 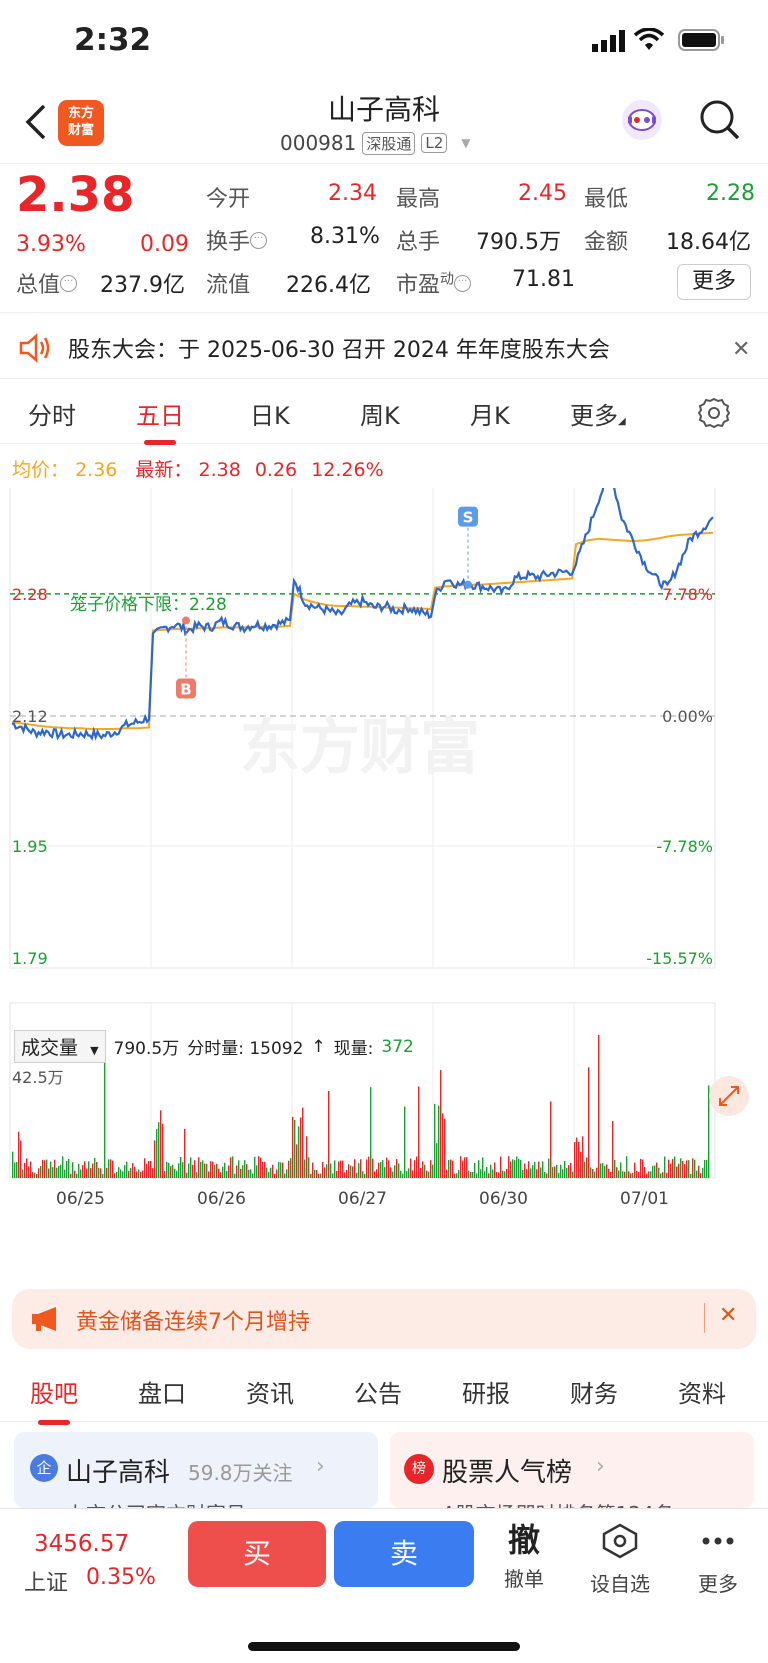 I want to click on promo-banner: 黄金储备连续7个月增持 ✕, so click(x=384, y=1319).